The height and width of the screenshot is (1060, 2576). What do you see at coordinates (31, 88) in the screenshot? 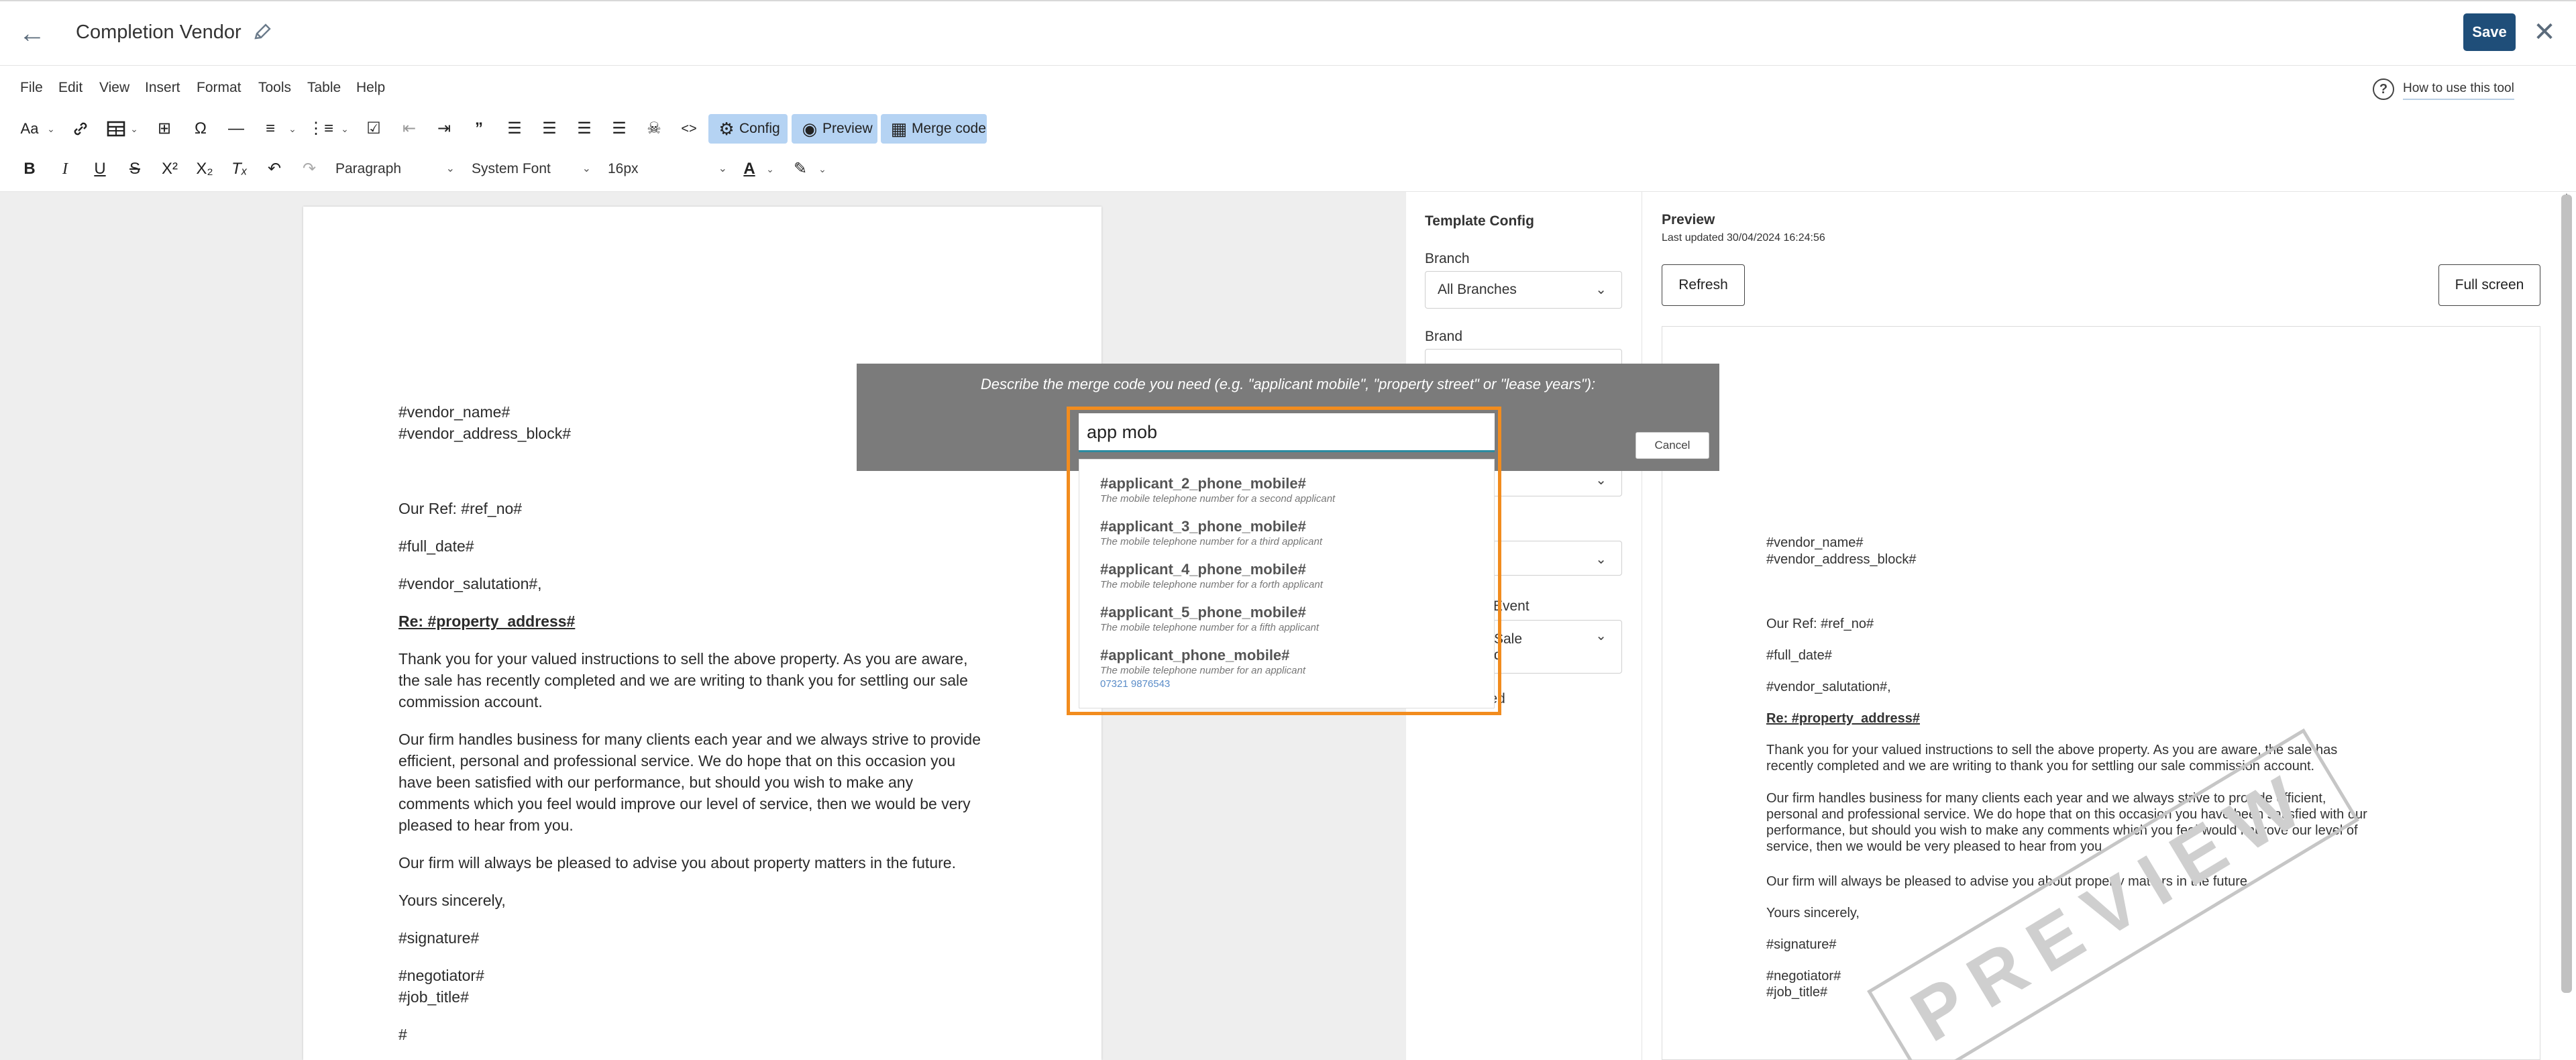
I see `menu-file: File` at bounding box center [31, 88].